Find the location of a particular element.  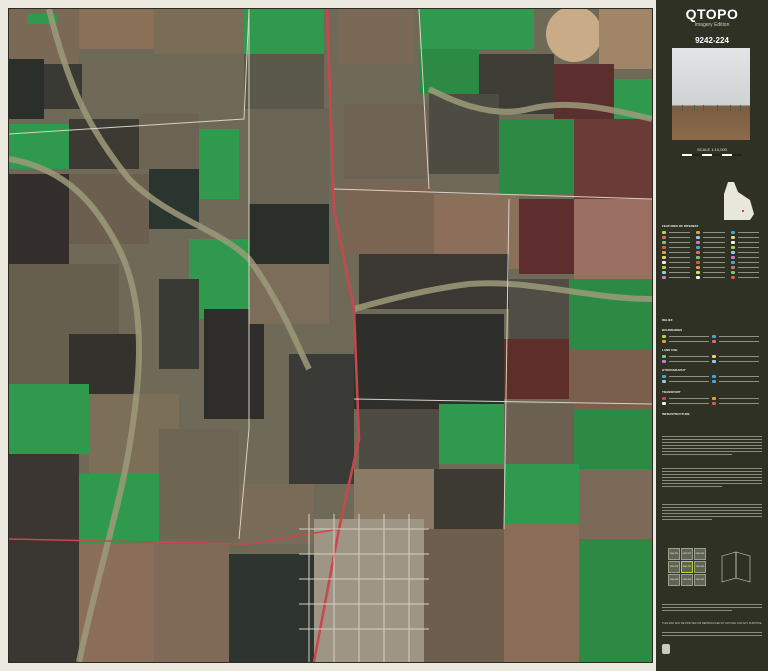

section-land-use: LAND USE is located at coordinates (670, 350).